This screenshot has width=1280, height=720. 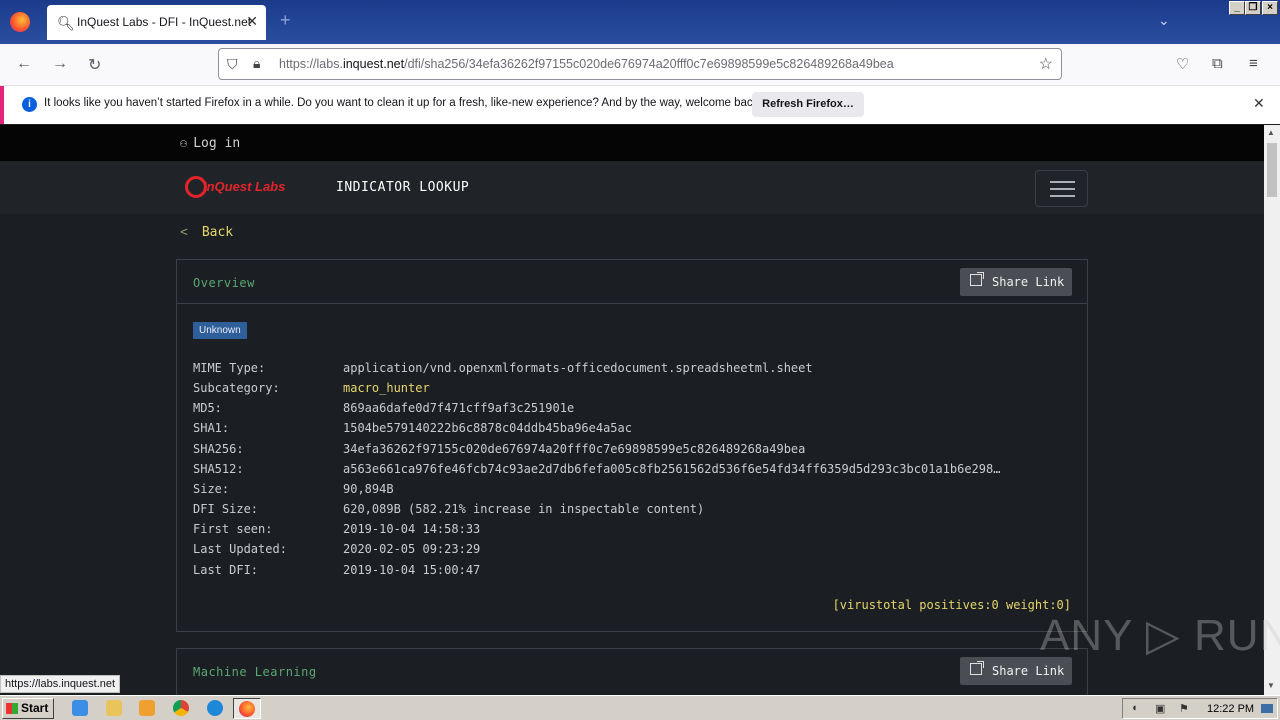 I want to click on status-badge: Unknown, so click(x=220, y=330).